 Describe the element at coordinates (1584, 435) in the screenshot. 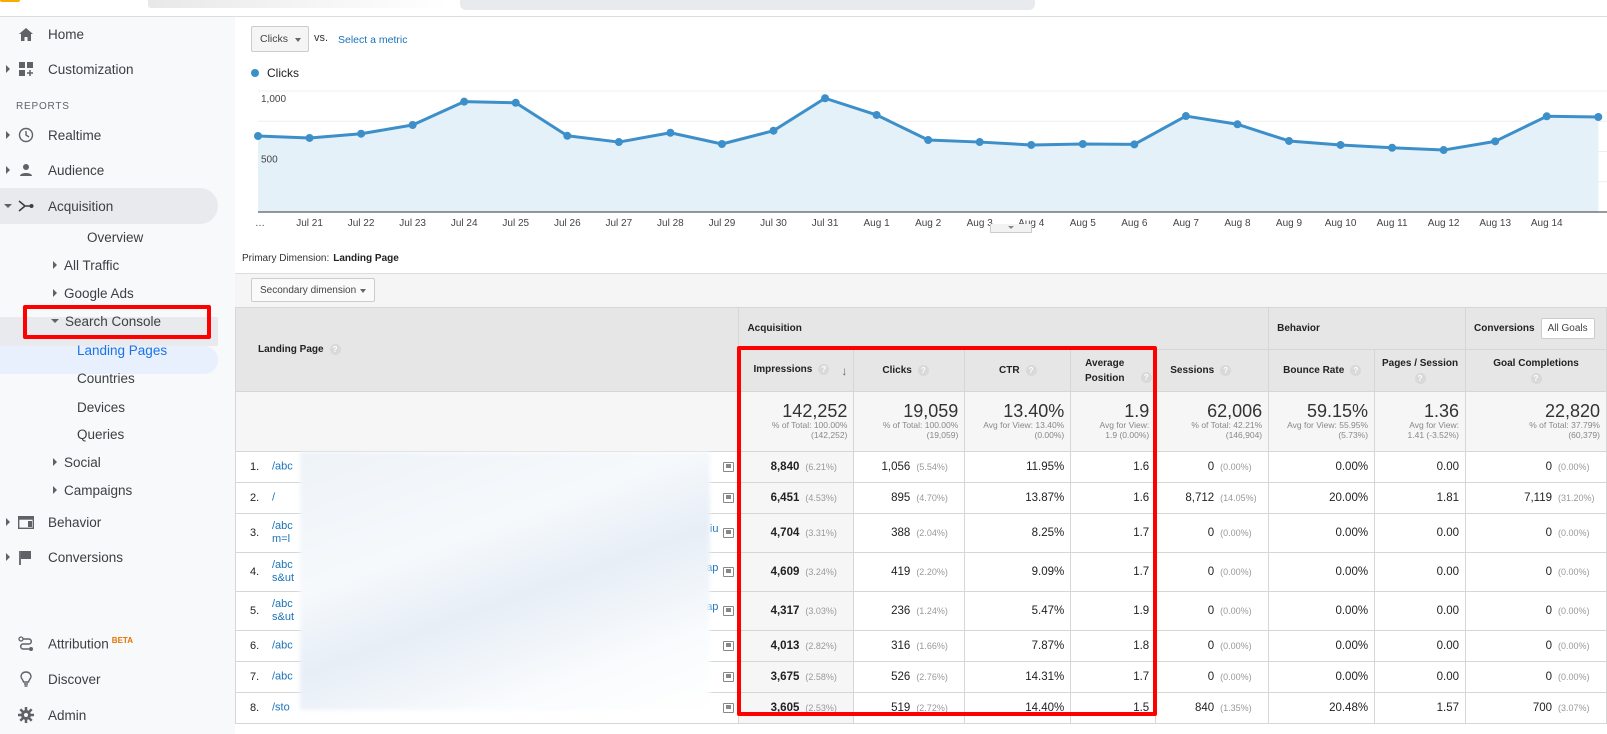

I see `total-sub: (60,379)` at that location.